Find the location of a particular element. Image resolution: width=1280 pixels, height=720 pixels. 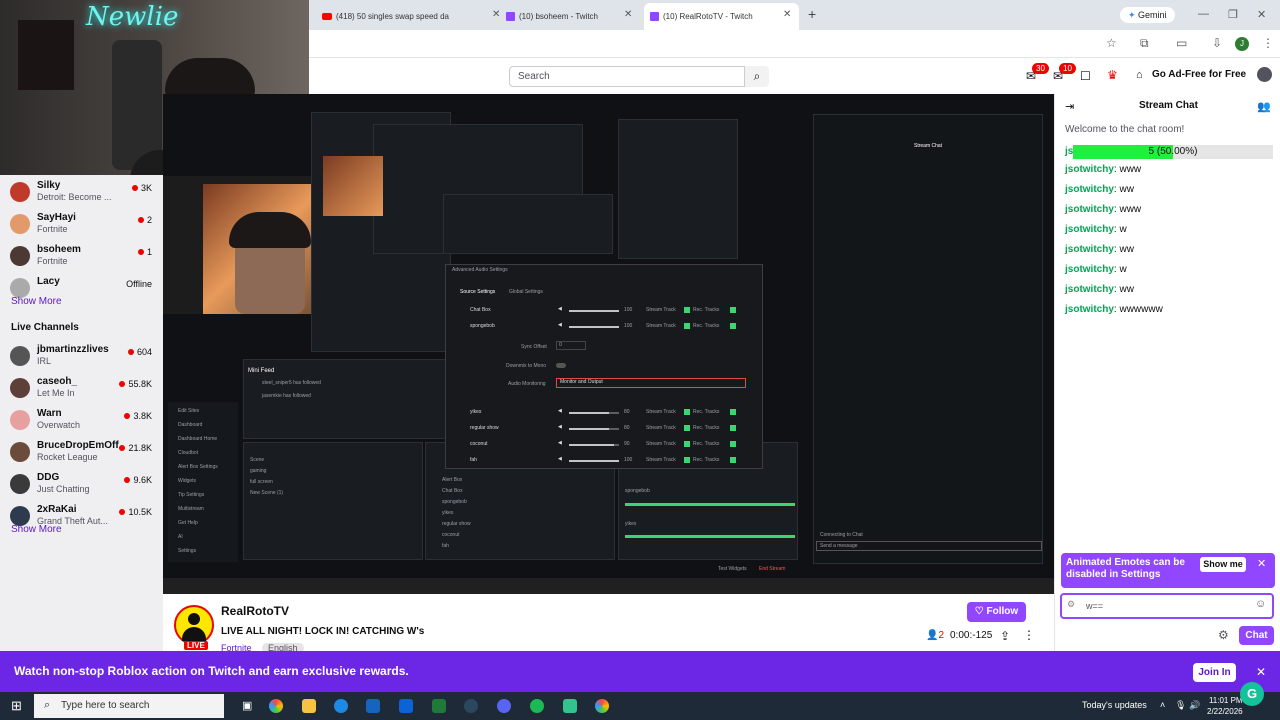

streamlabs-menu-item: Settings is located at coordinates (187, 551).